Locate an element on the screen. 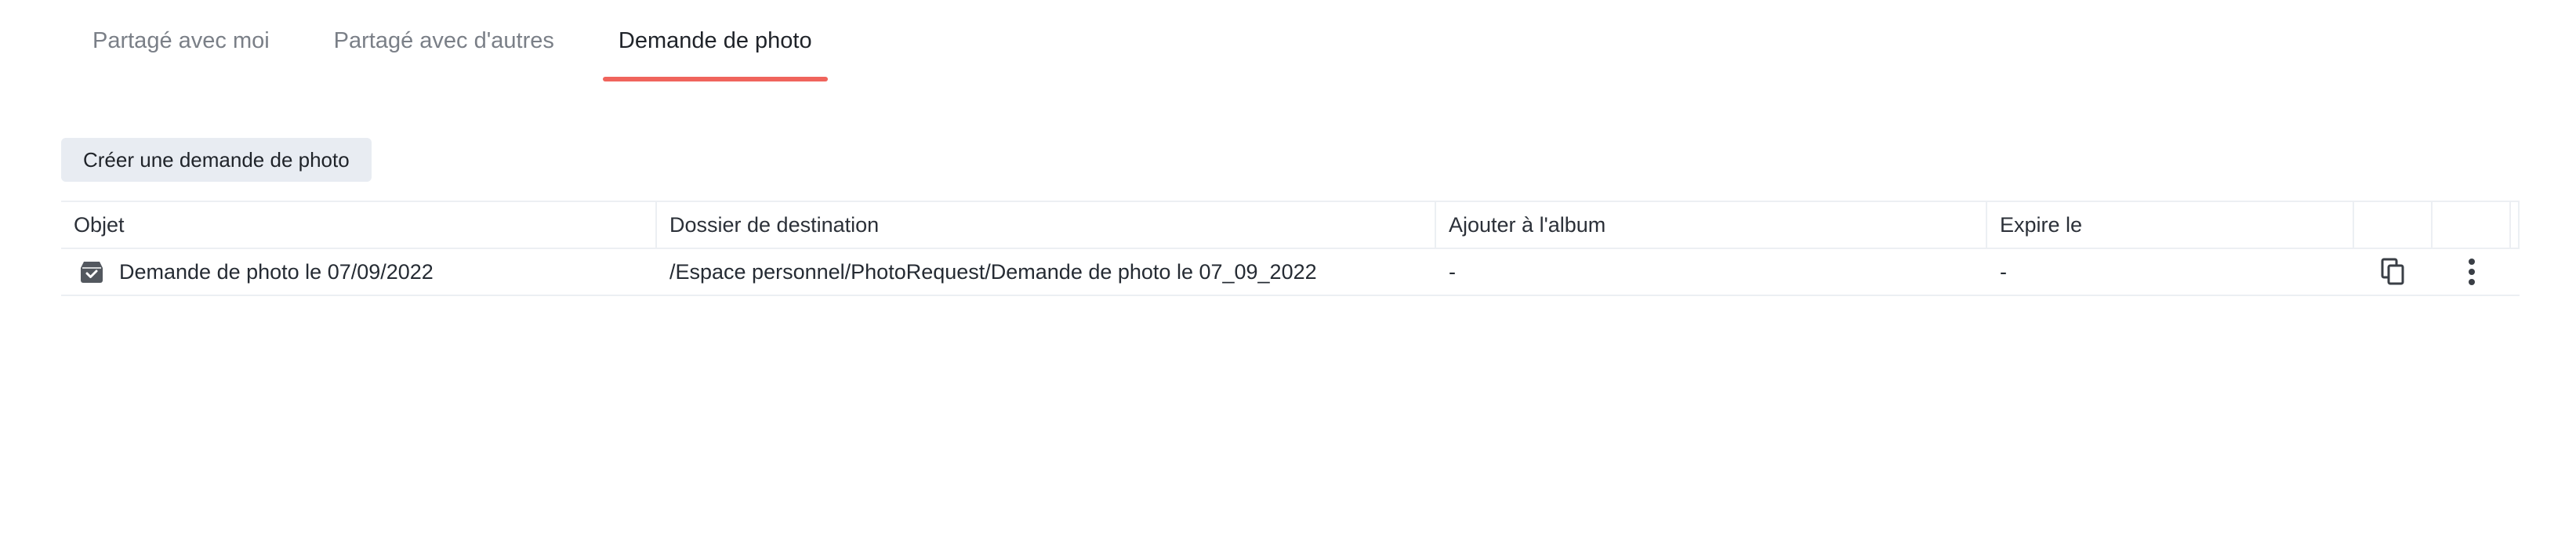 The height and width of the screenshot is (539, 2576). column-header-actions is located at coordinates (2472, 225).